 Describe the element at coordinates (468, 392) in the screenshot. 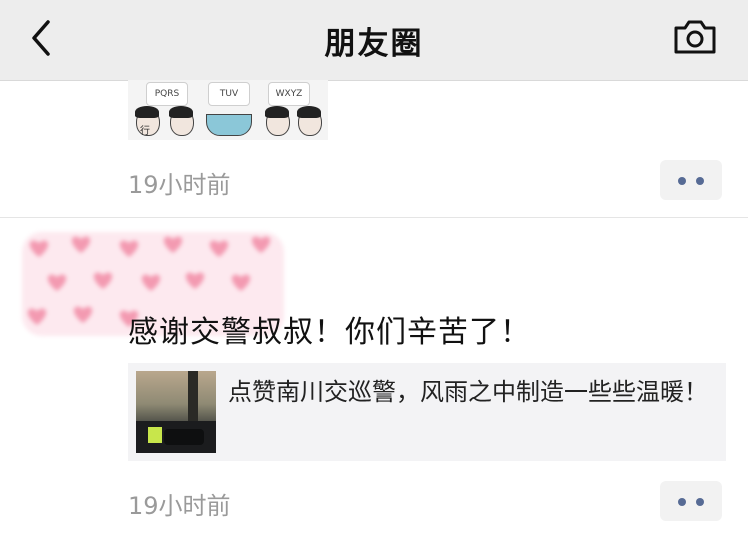

I see `link-title: 点赞南川交巡警，风雨之中制造一些些温暖！` at that location.